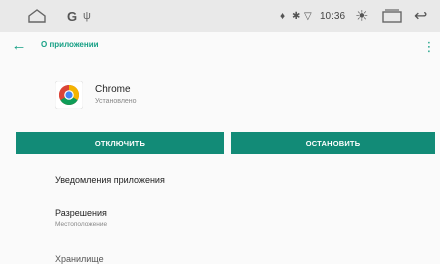  What do you see at coordinates (220, 256) in the screenshot?
I see `list-item-storage: Хранилище` at bounding box center [220, 256].